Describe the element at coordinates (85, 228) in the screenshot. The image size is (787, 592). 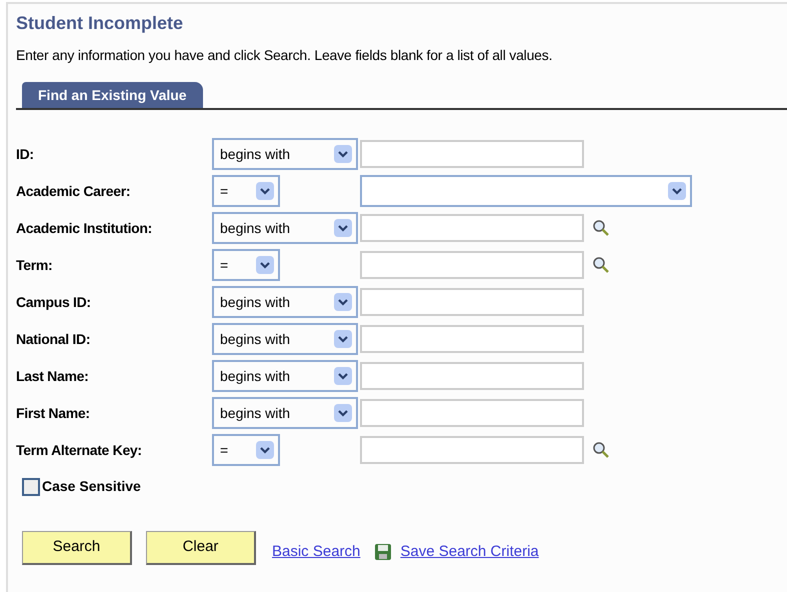
I see `field-label: Academic Institution:` at that location.